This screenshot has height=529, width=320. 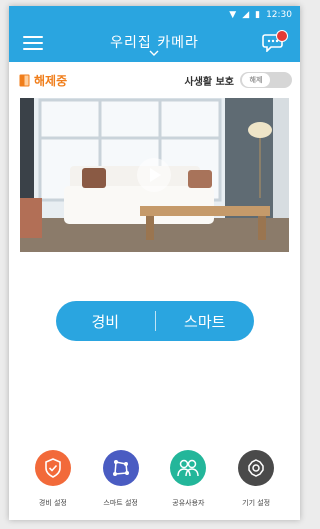 What do you see at coordinates (154, 80) in the screenshot?
I see `status-row: 해제중 사생활 보호 해제` at bounding box center [154, 80].